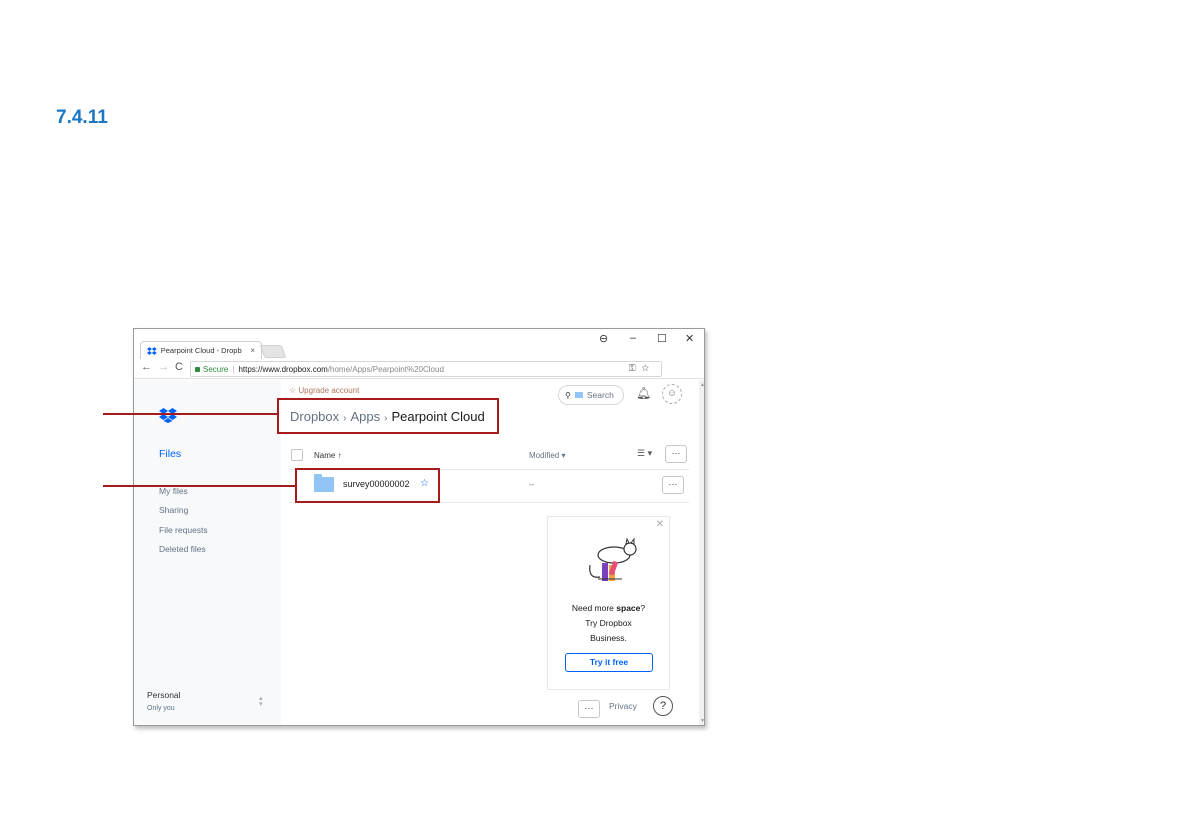  Describe the element at coordinates (367, 485) in the screenshot. I see `callout-box-folder` at that location.